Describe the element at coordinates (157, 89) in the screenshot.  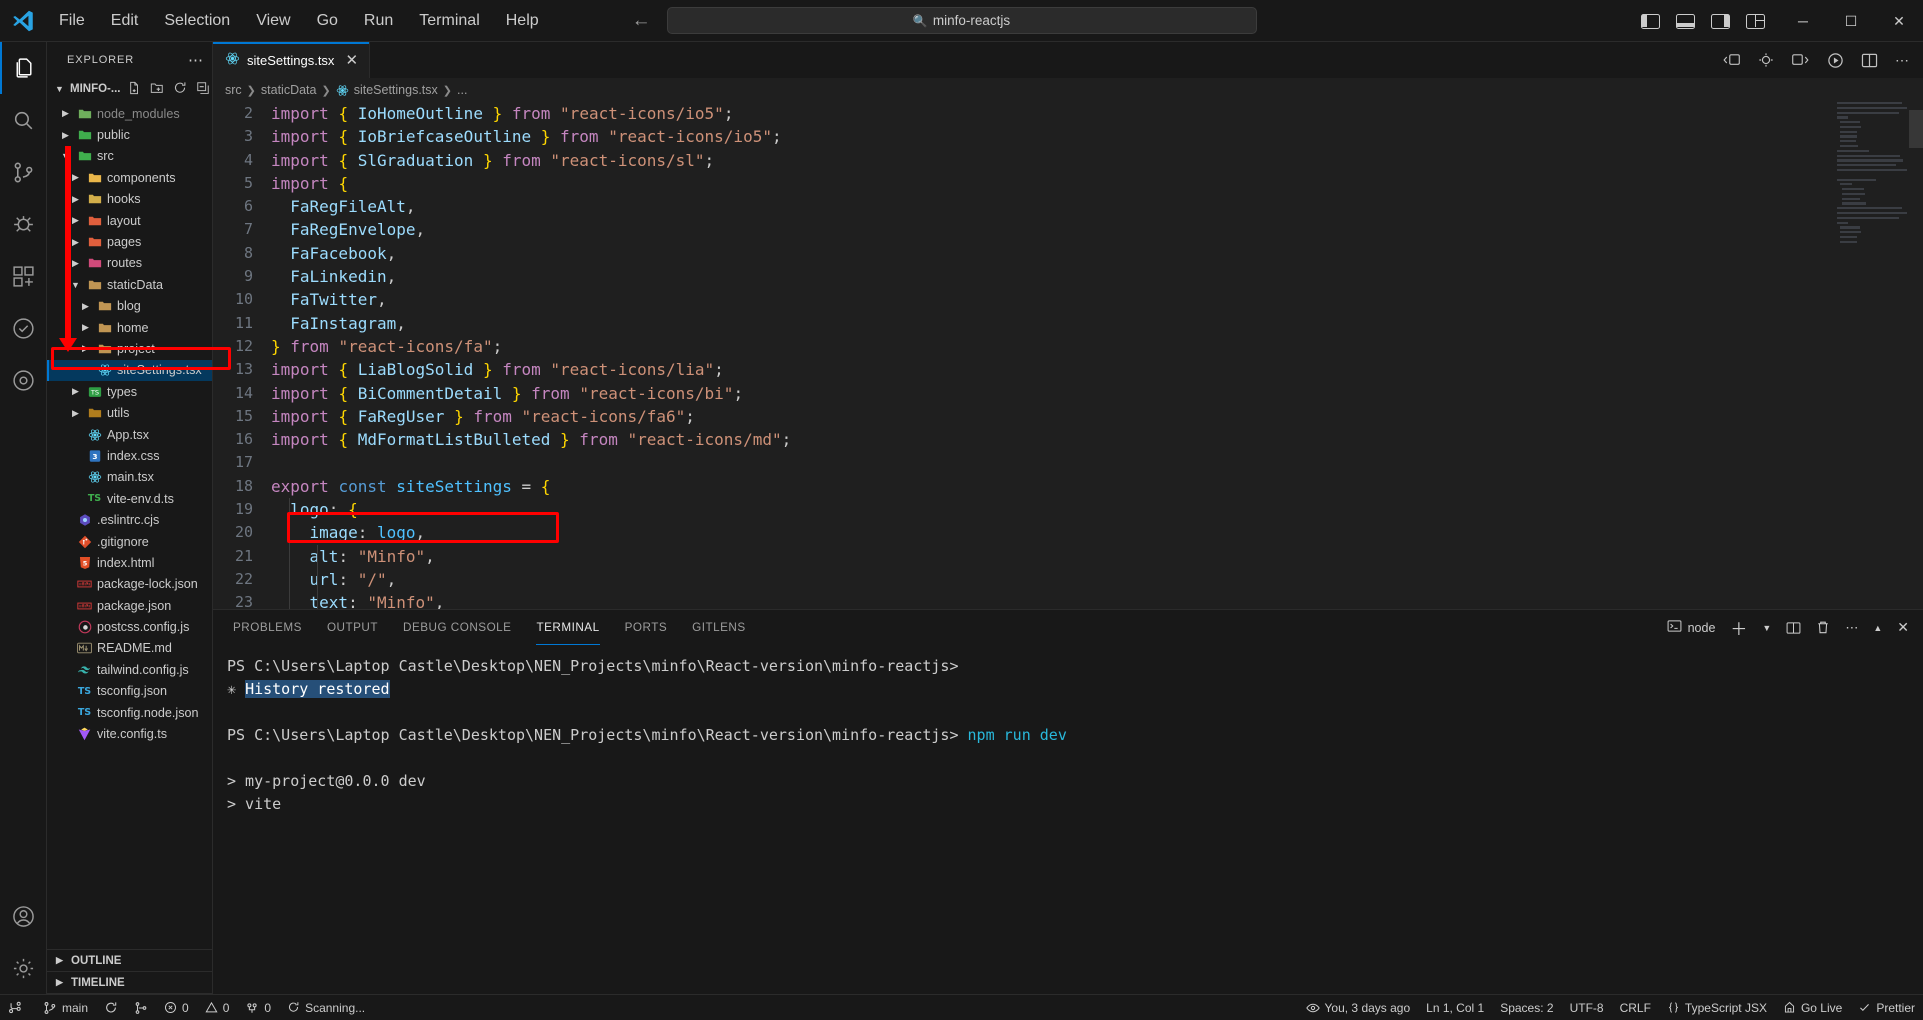
I see `new-folder-icon` at that location.